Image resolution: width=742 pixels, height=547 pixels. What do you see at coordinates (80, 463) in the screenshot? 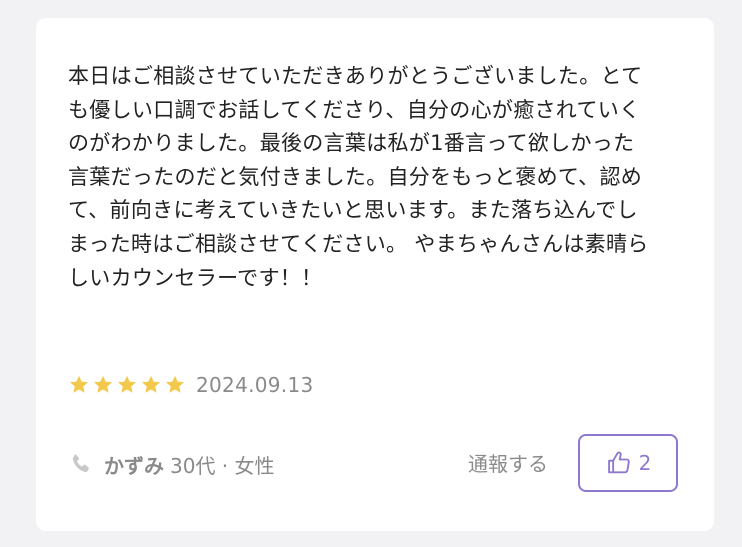
I see `phone-icon` at bounding box center [80, 463].